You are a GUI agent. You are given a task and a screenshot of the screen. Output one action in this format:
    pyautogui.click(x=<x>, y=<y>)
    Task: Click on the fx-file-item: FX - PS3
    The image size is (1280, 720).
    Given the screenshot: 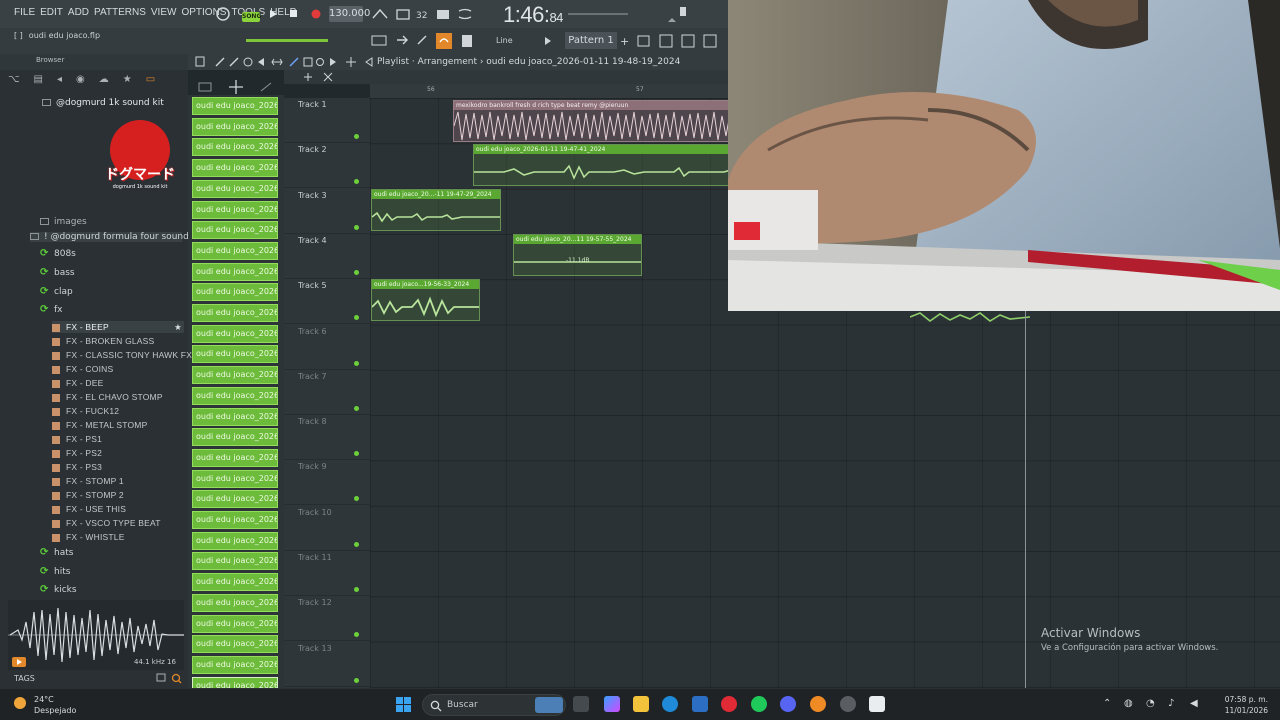 What is the action you would take?
    pyautogui.click(x=77, y=467)
    